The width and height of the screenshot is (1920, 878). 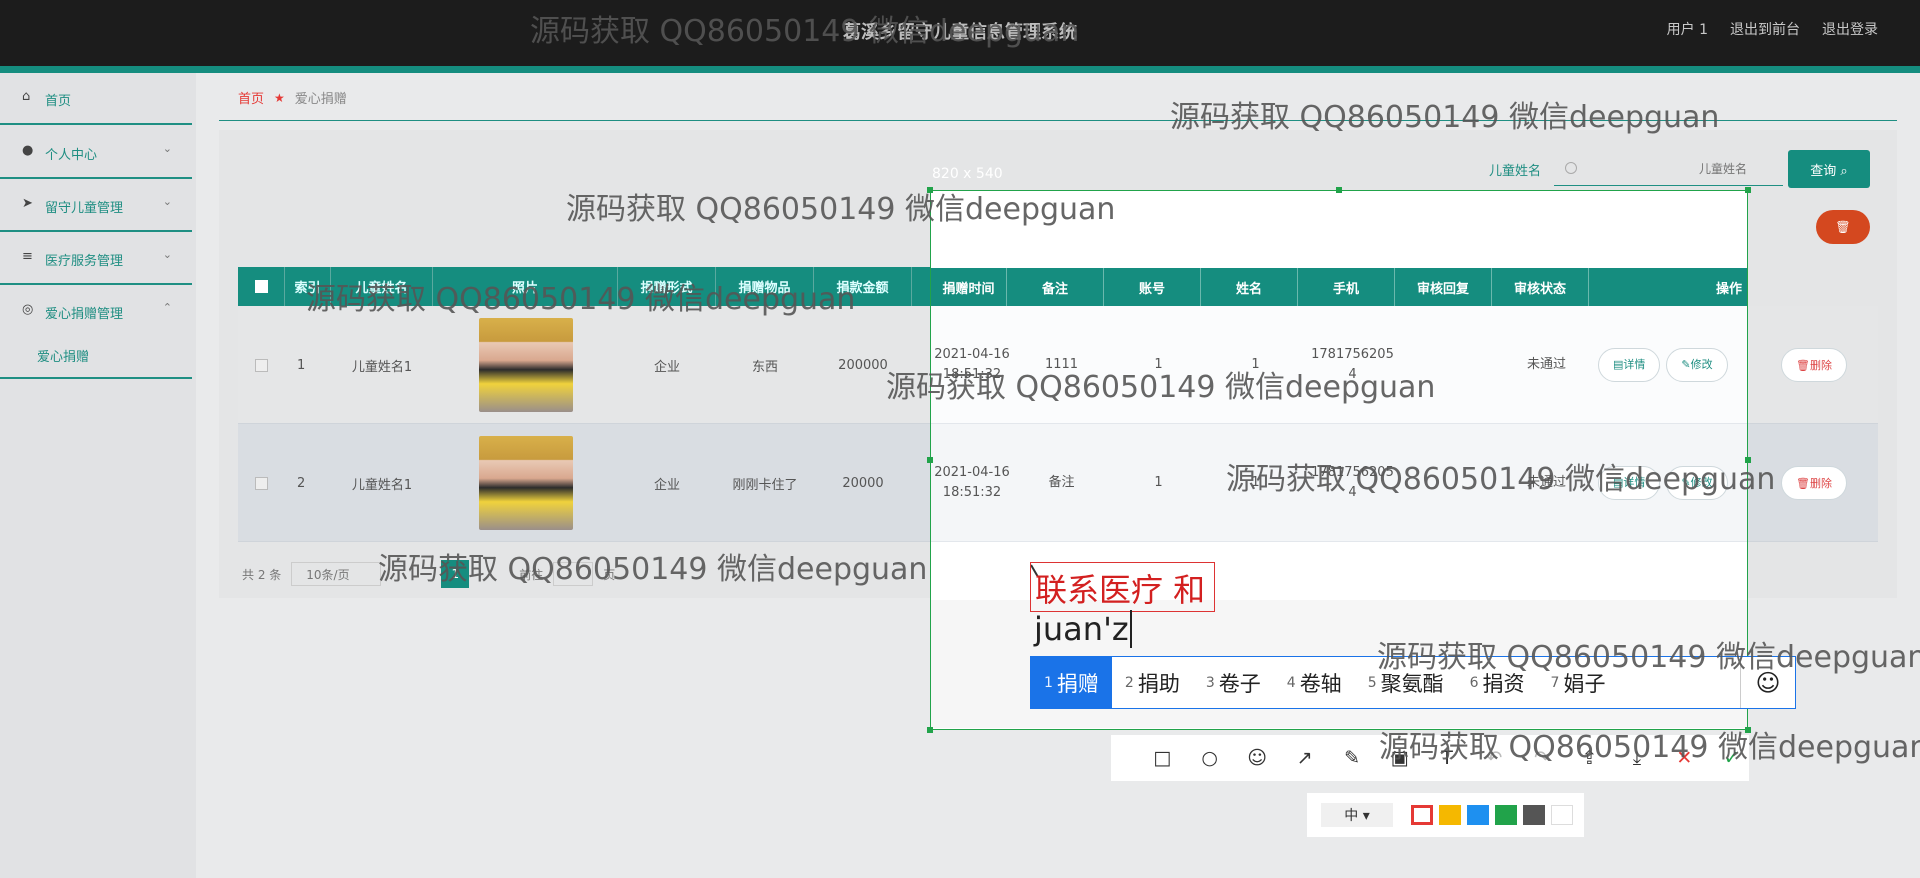 What do you see at coordinates (960, 32) in the screenshot?
I see `system-title: 葛溪乡留守儿童信息管理系统` at bounding box center [960, 32].